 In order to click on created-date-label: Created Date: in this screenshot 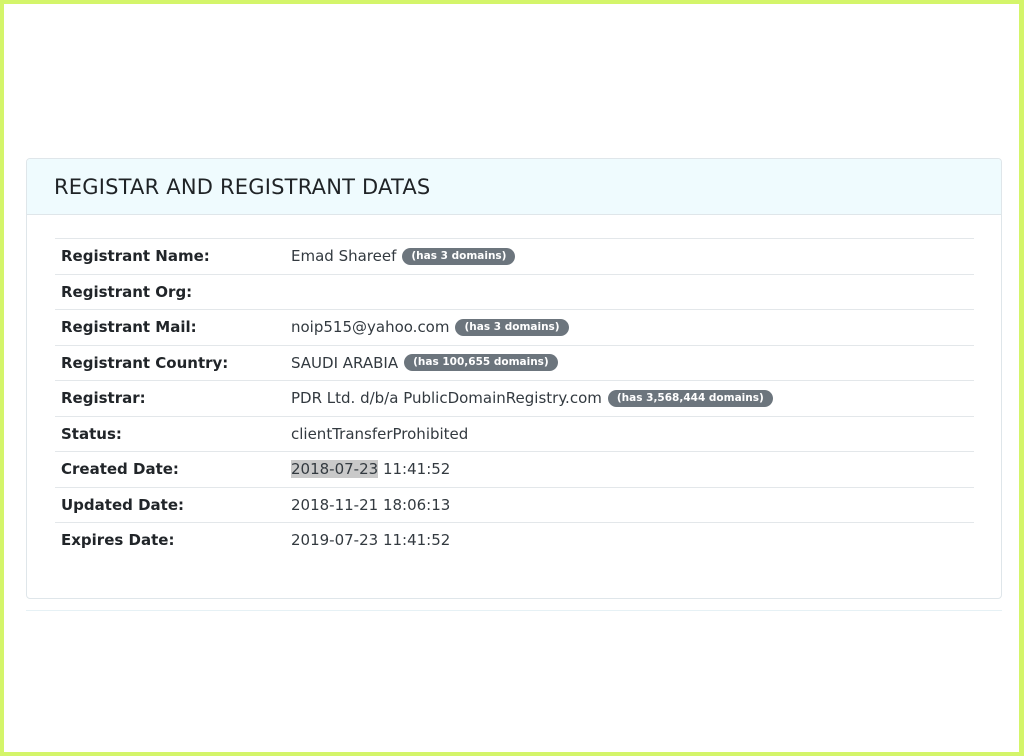, I will do `click(120, 469)`.